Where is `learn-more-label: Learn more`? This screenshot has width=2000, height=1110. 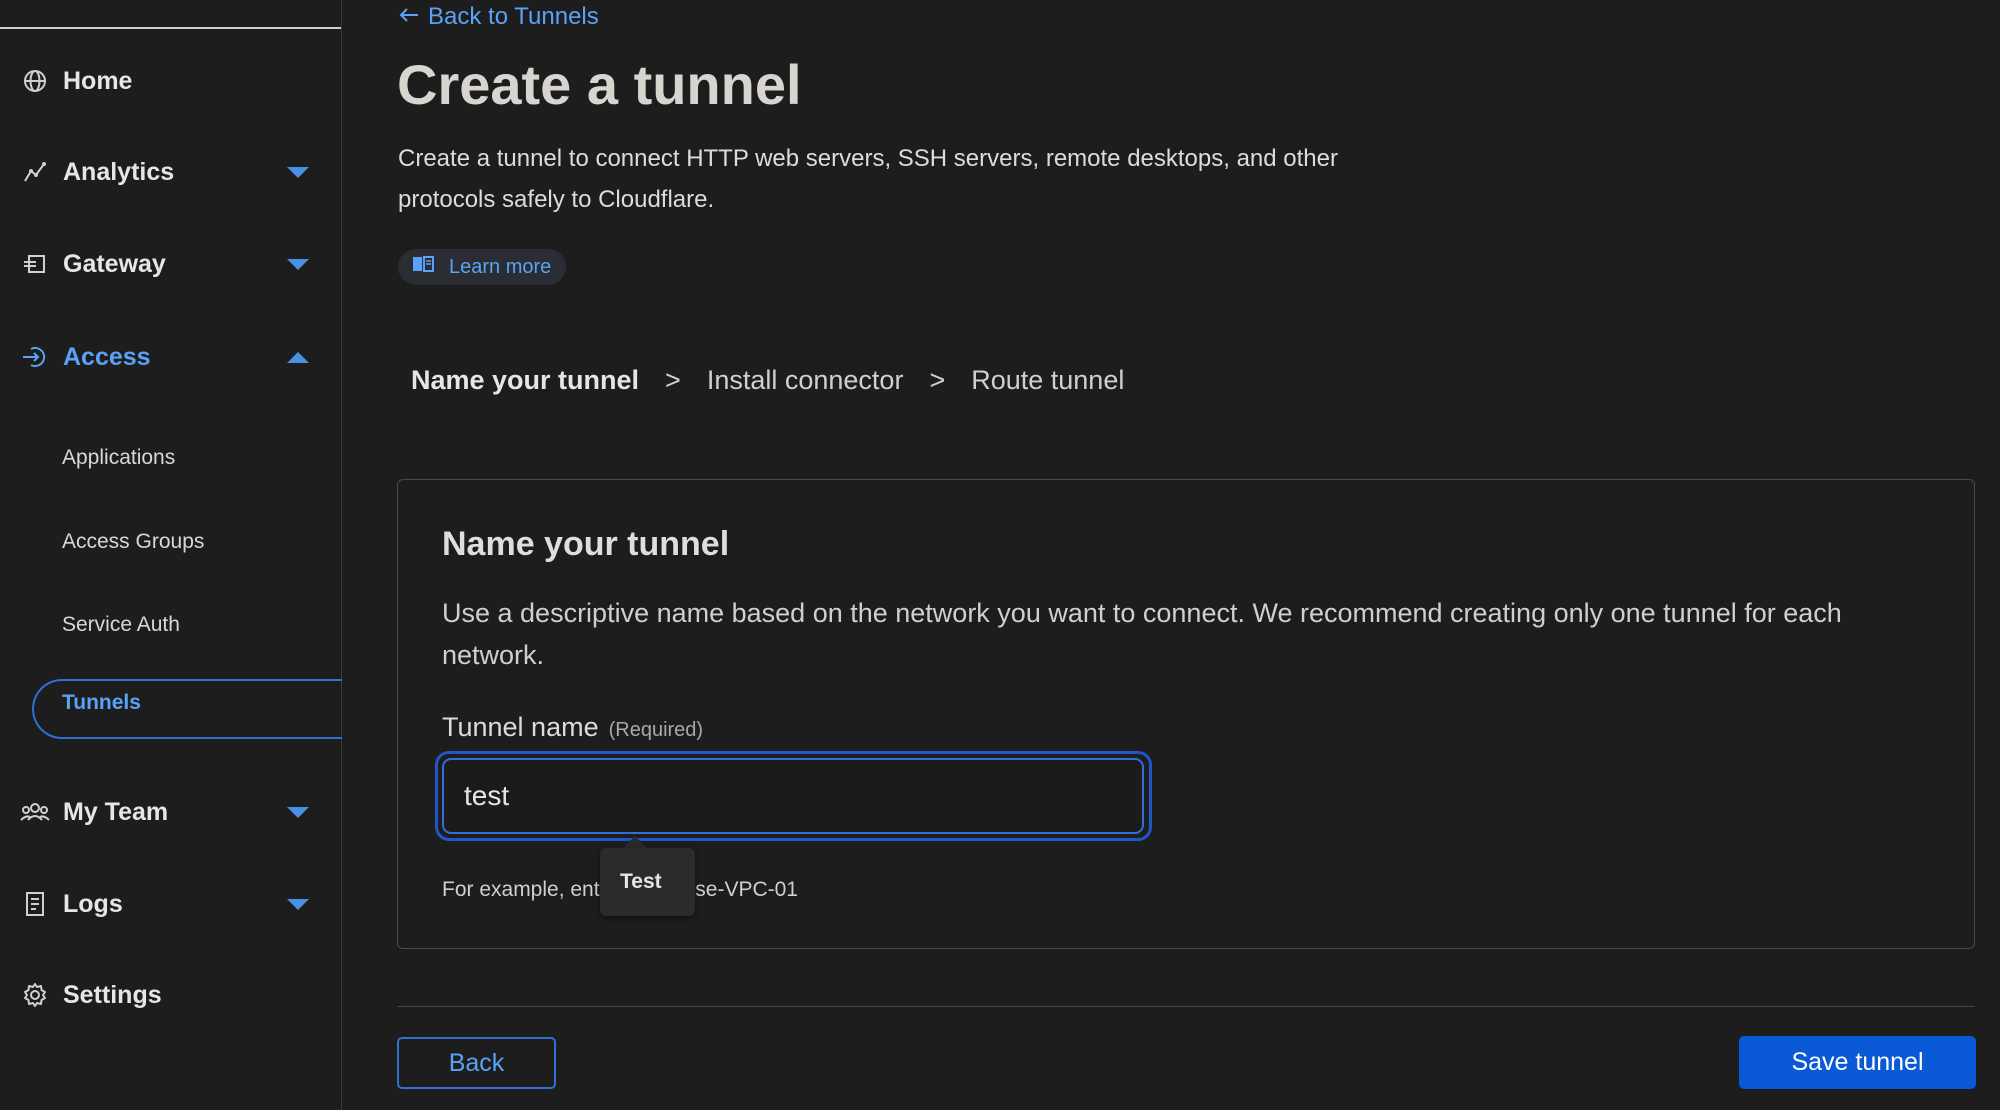
learn-more-label: Learn more is located at coordinates (500, 266).